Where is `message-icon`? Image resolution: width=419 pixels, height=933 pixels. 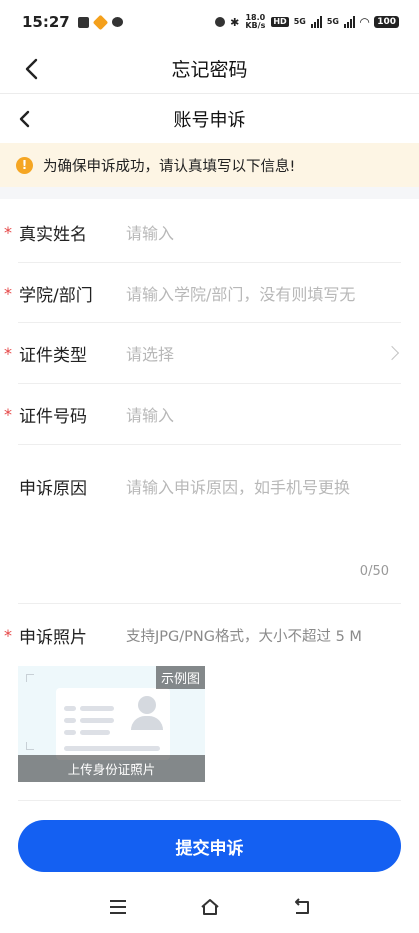 message-icon is located at coordinates (117, 22).